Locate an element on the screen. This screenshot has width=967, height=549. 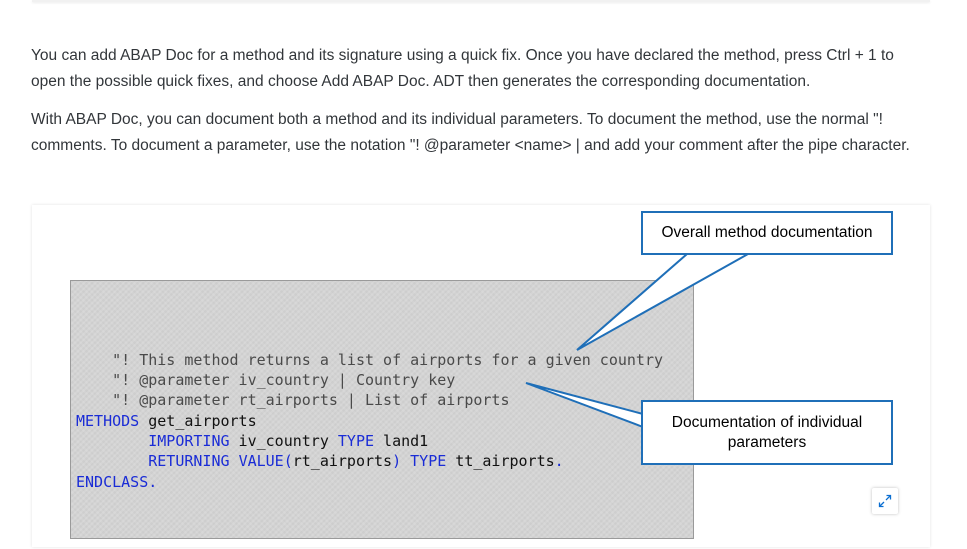
code-endclass-line: ENDCLASS. is located at coordinates (117, 482).